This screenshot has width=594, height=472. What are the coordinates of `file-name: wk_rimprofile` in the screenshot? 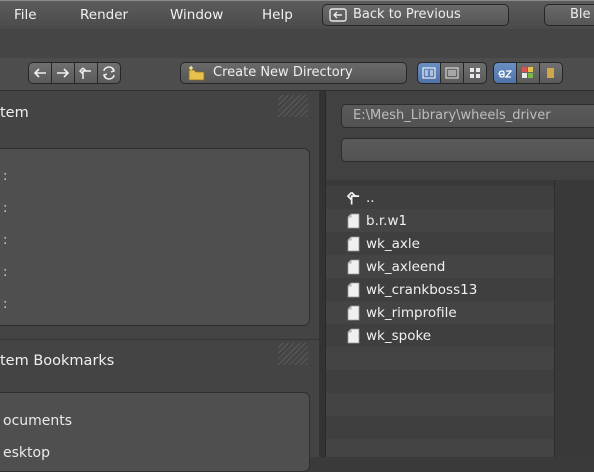 It's located at (411, 312).